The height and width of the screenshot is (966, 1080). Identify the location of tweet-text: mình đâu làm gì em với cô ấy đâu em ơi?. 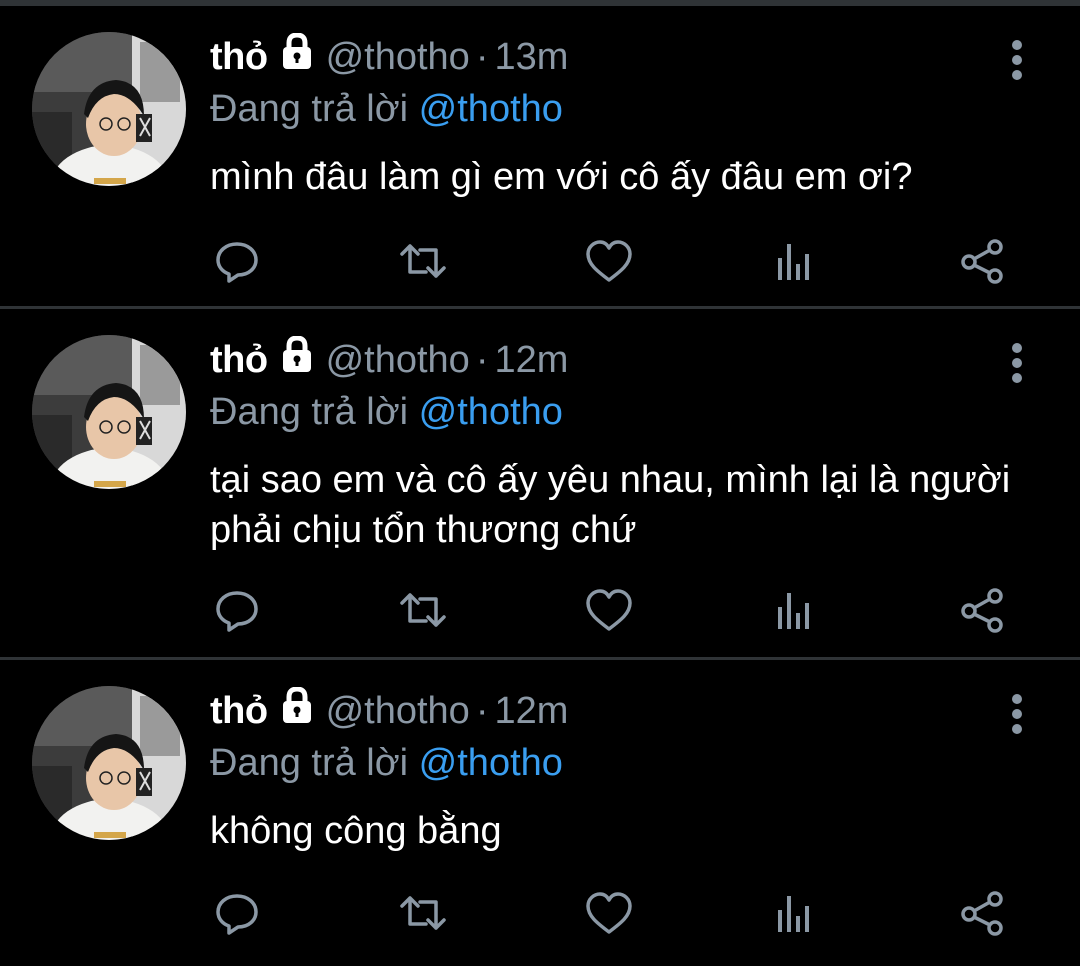
(561, 177).